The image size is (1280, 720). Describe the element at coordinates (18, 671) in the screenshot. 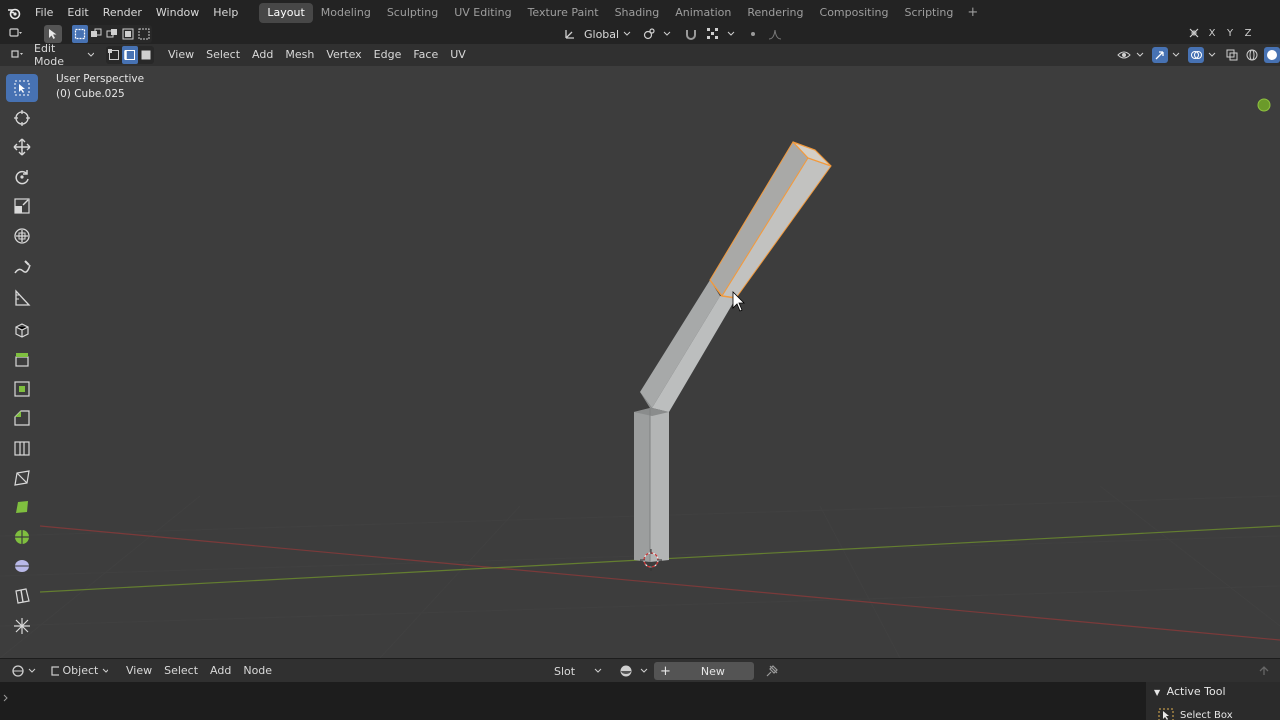

I see `editor-type-shader-icon` at that location.